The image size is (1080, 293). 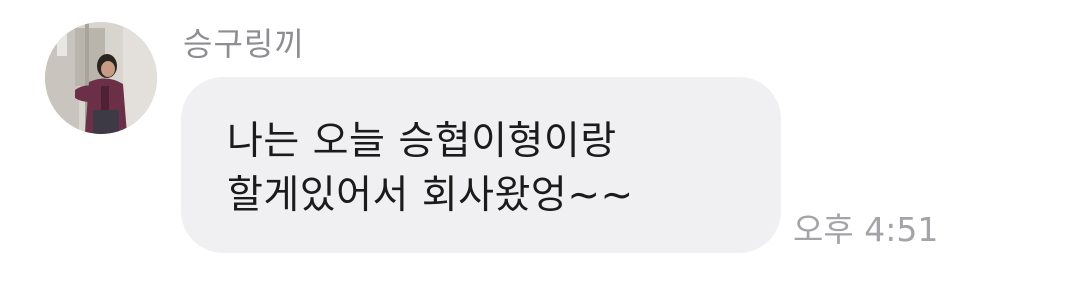 I want to click on message-text-line-1: 나는 오늘 승협이형이랑, so click(x=422, y=141).